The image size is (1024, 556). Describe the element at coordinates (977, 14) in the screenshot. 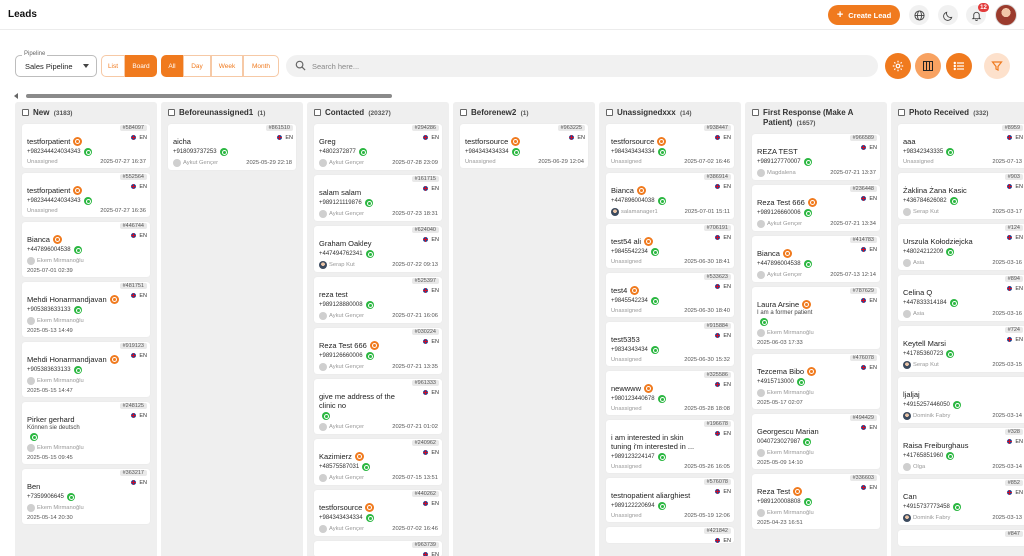

I see `notifications-button: 12` at that location.